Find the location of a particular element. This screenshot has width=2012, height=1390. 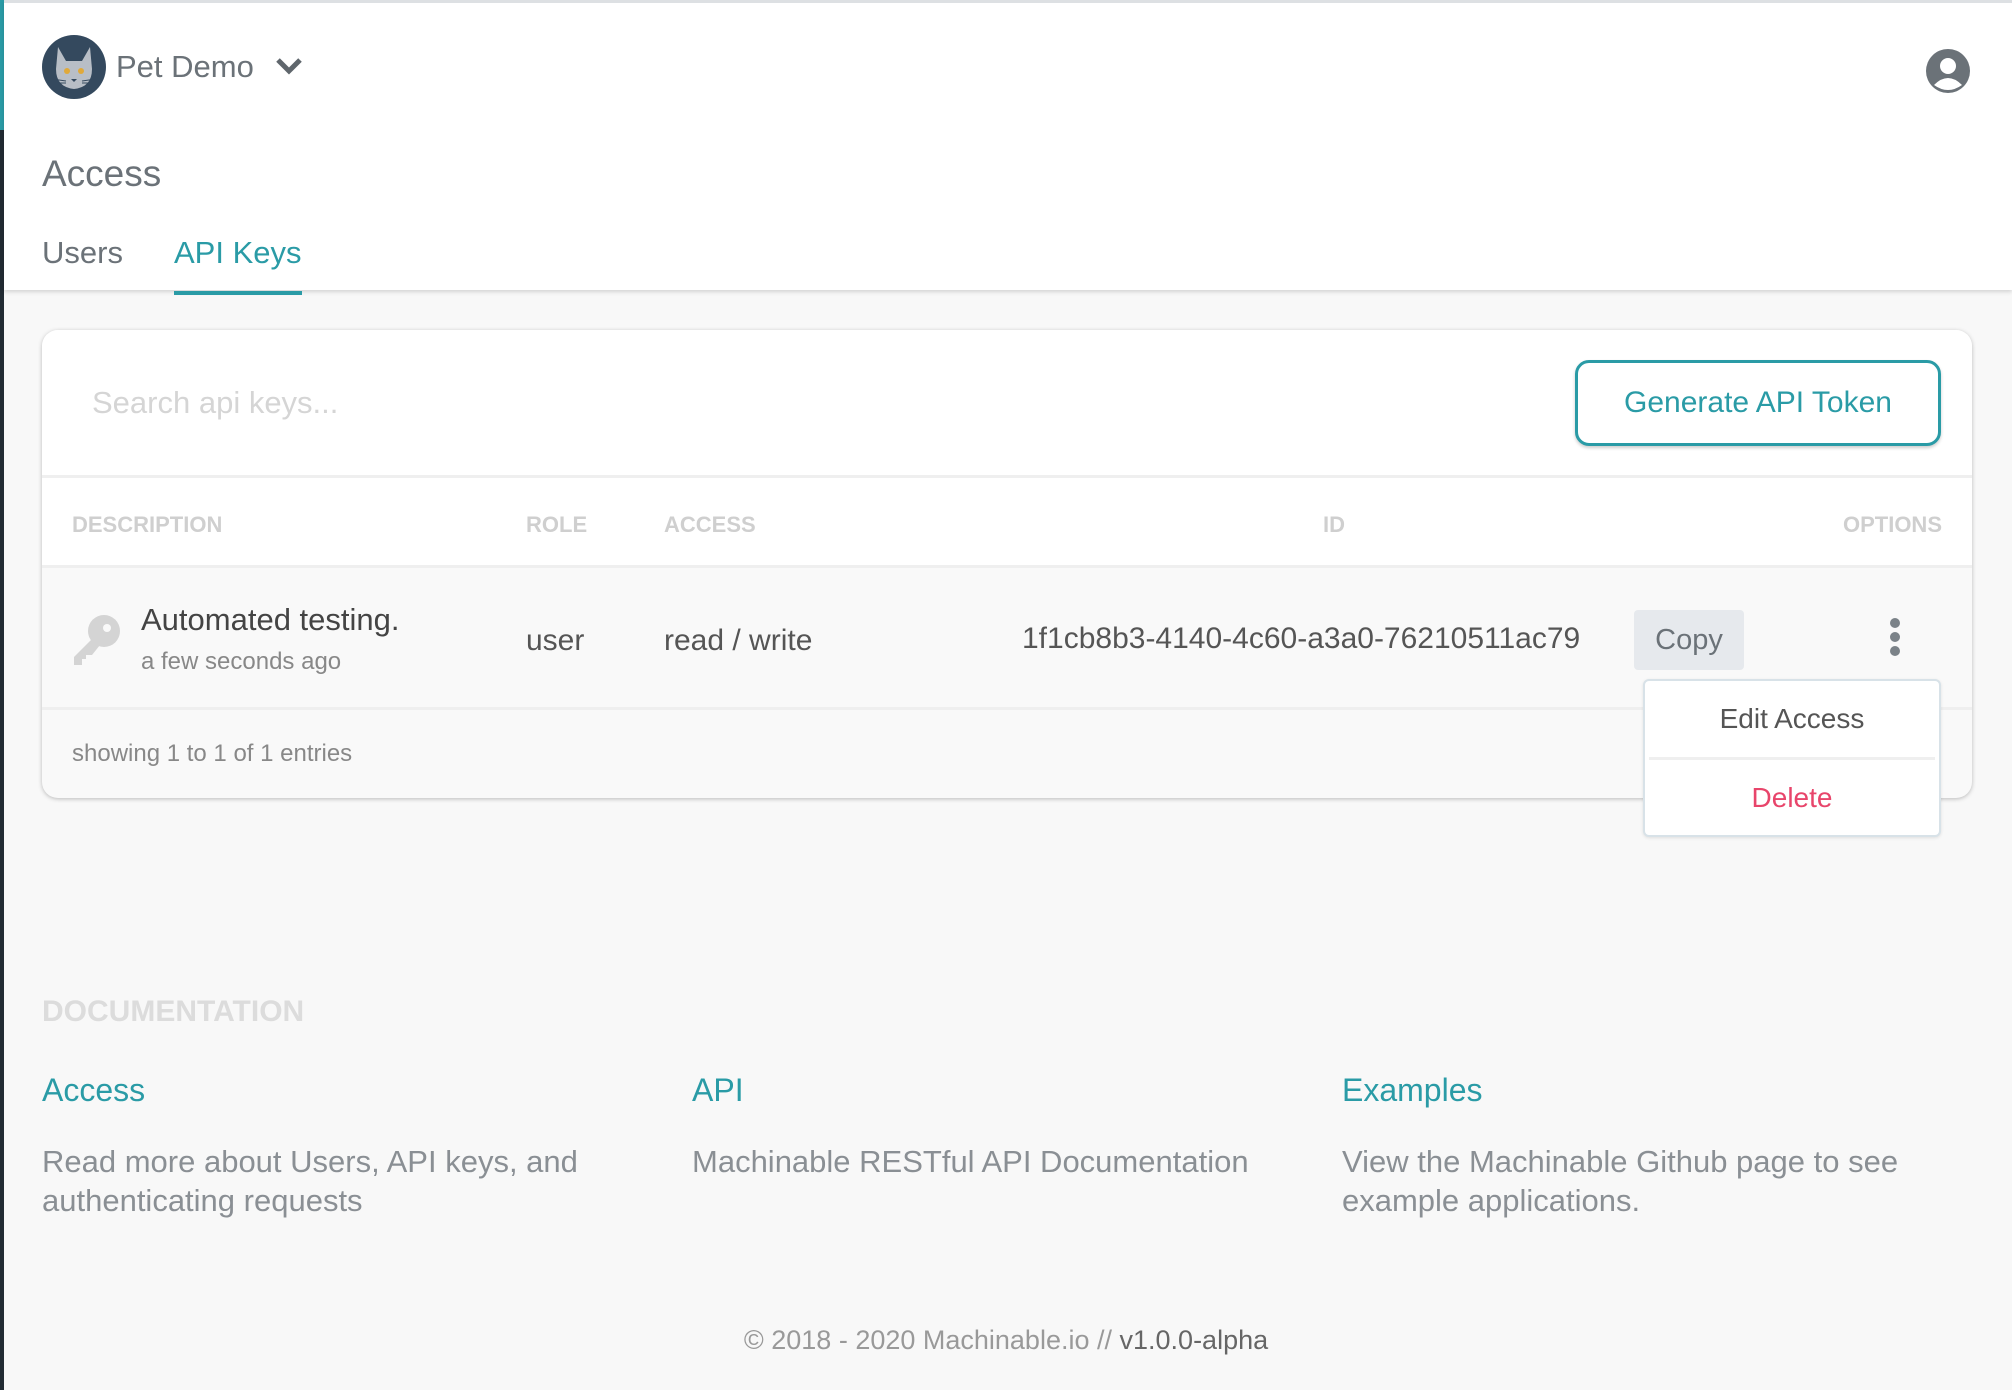

table-pagination-info: showing 1 to 1 of 1 entries is located at coordinates (212, 753).